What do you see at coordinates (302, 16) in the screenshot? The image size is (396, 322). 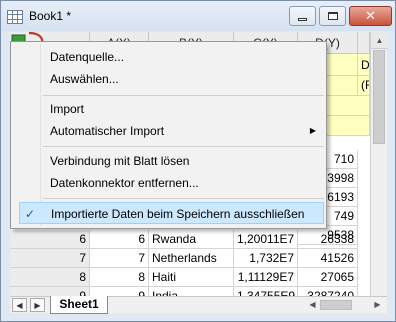 I see `minimize-button` at bounding box center [302, 16].